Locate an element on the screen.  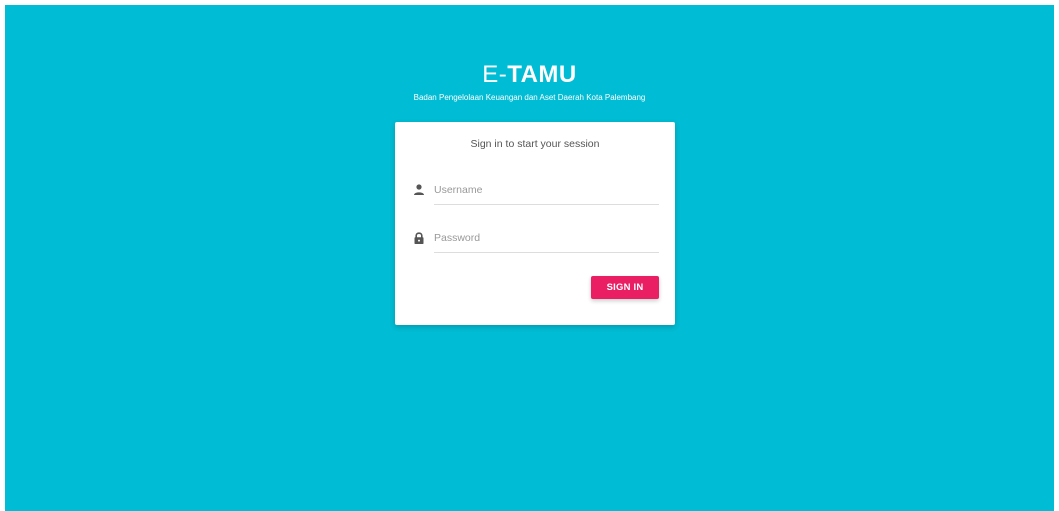
app-title: E-TAMU is located at coordinates (529, 75).